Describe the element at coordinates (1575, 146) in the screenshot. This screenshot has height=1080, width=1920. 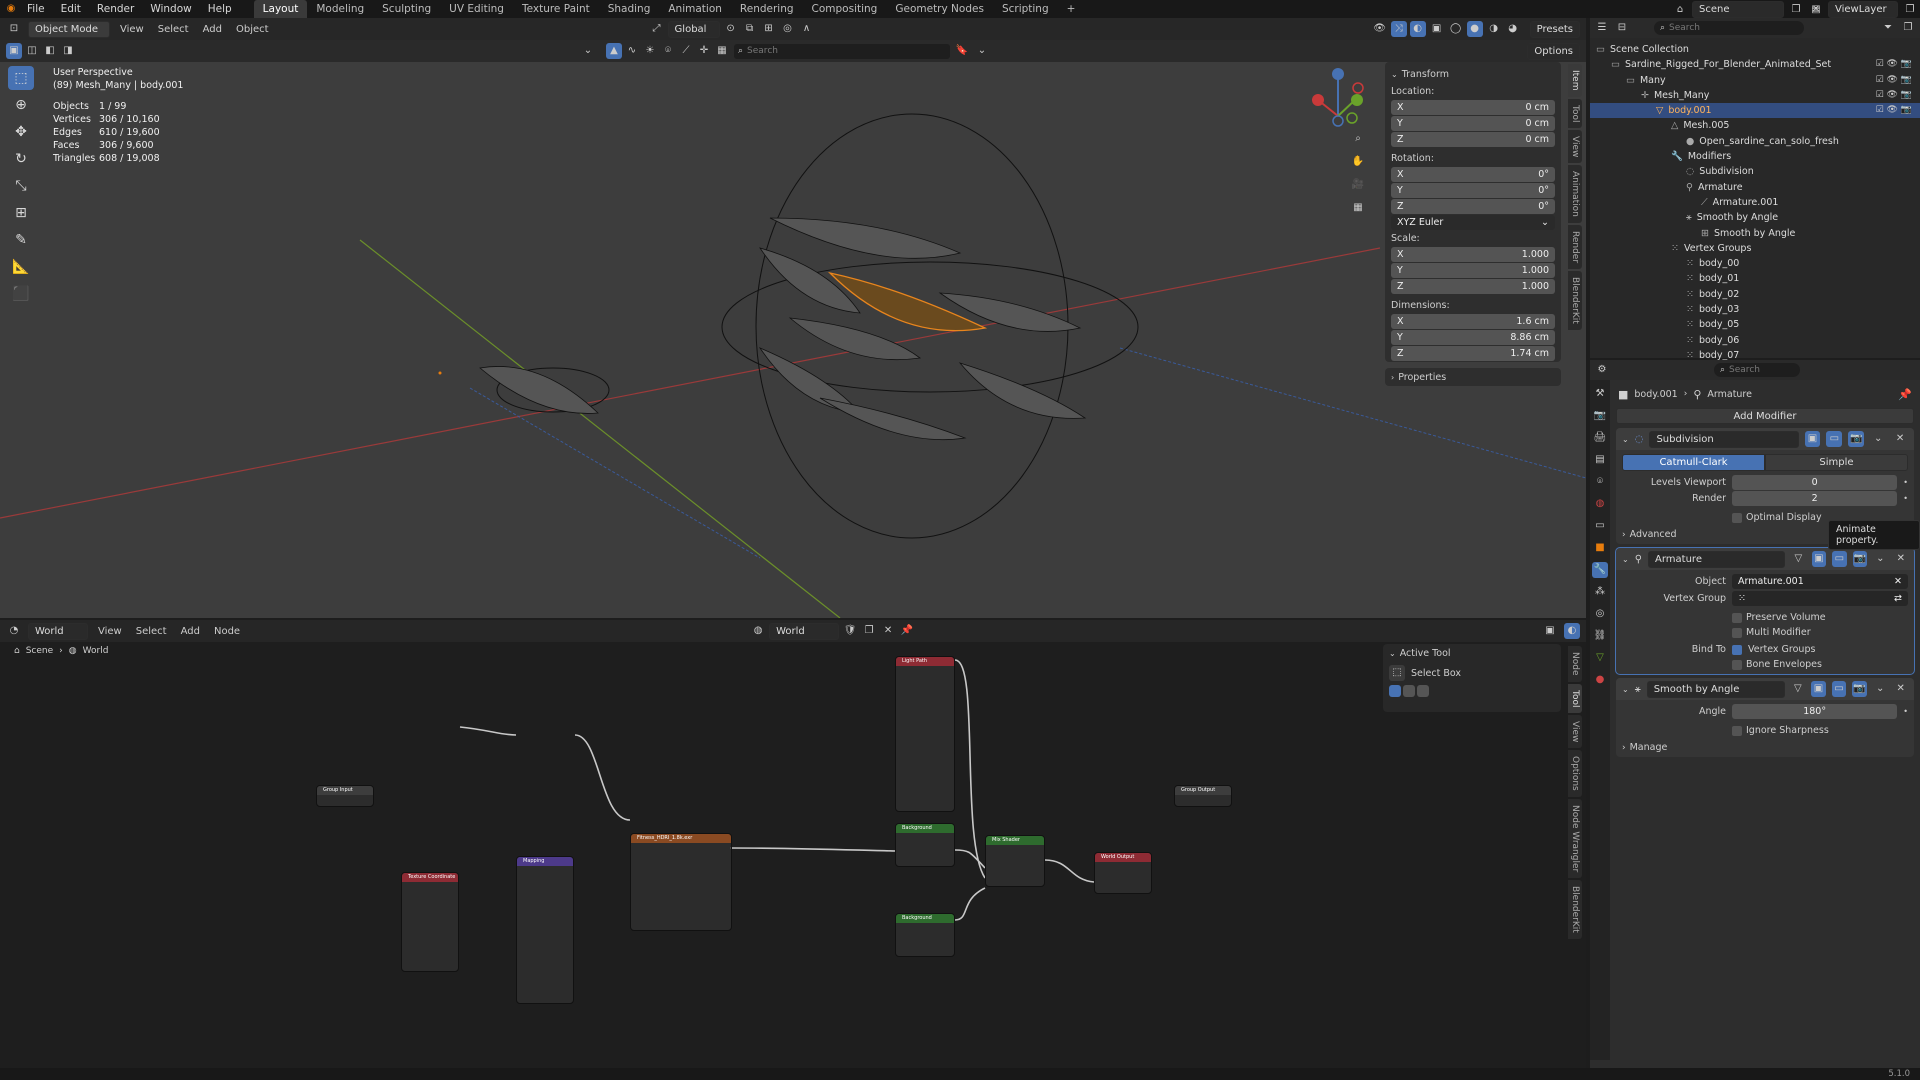
I see `tab-view: View` at that location.